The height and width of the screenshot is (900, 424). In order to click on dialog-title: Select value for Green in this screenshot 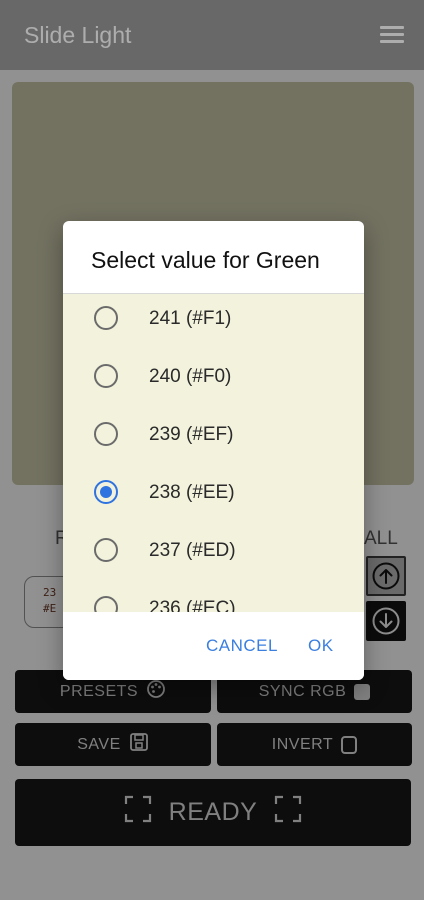, I will do `click(205, 260)`.